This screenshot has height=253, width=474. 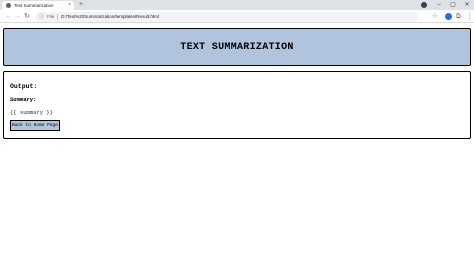 I want to click on page-header: TEXT SUMMARIZATION, so click(x=237, y=47).